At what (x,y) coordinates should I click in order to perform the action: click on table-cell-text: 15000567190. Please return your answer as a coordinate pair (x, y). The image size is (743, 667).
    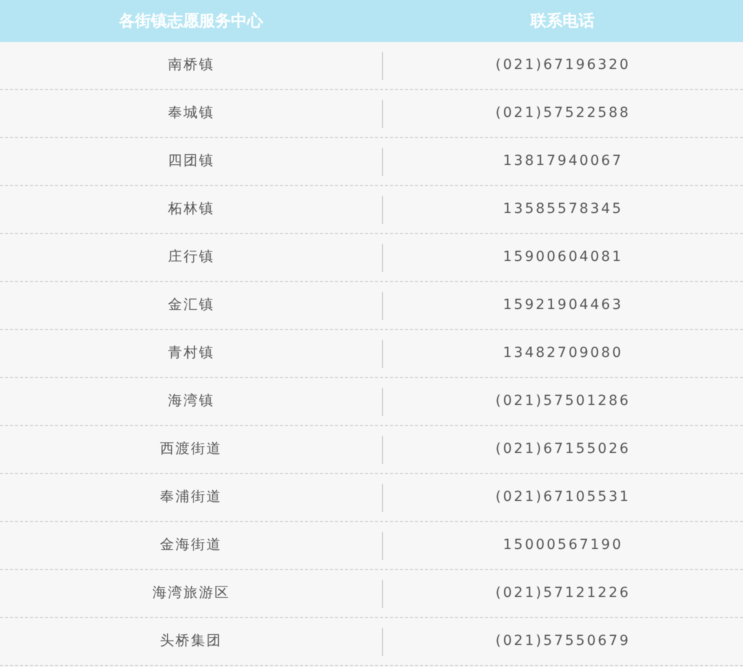
    Looking at the image, I should click on (563, 545).